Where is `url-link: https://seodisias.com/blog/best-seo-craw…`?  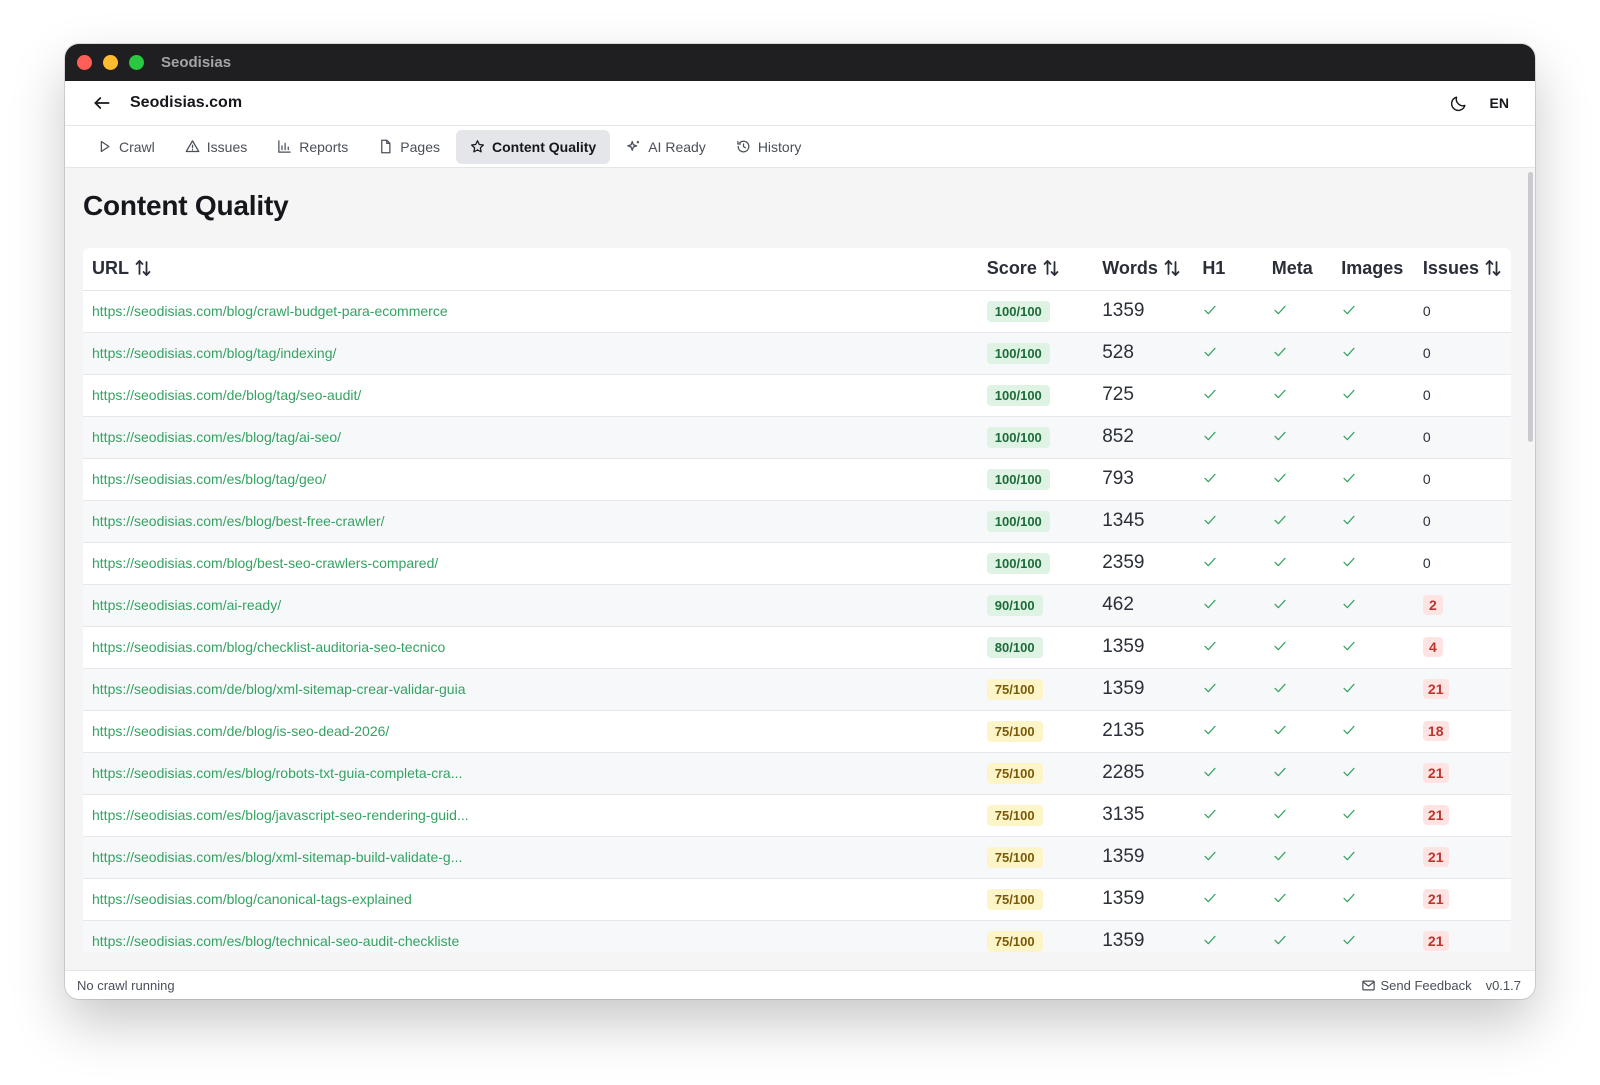
url-link: https://seodisias.com/blog/best-seo-craw… is located at coordinates (265, 563).